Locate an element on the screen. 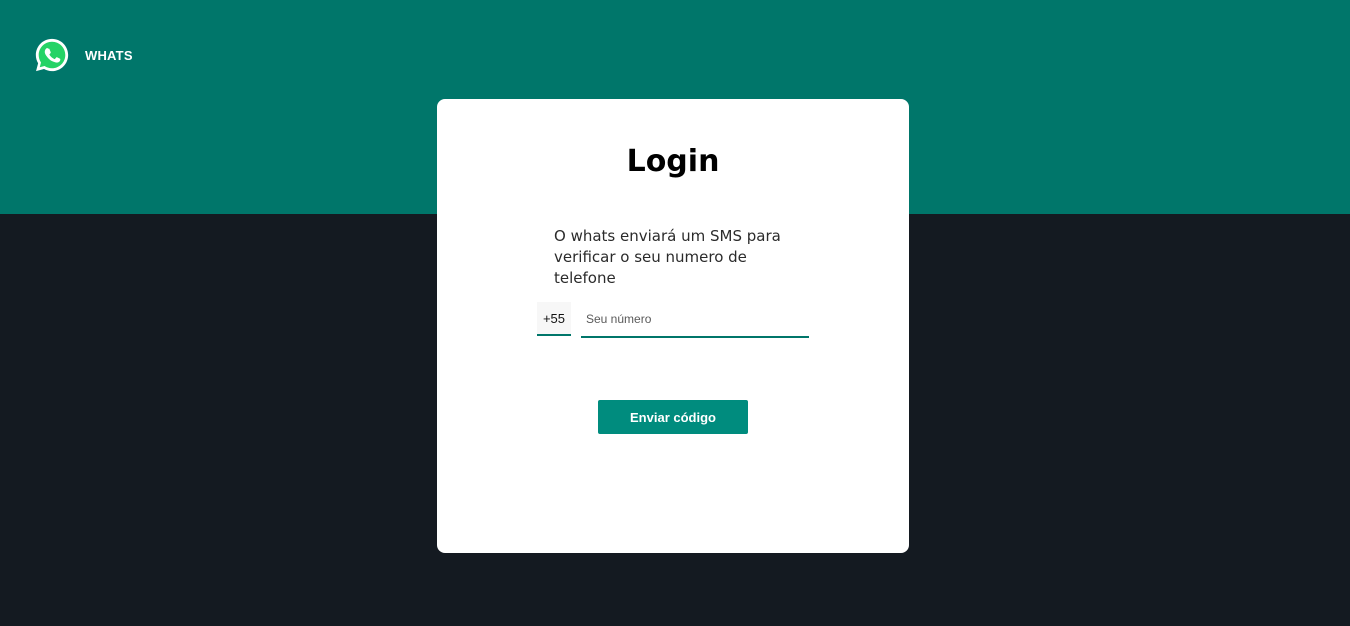 This screenshot has height=626, width=1350. brand: WHATS is located at coordinates (83, 55).